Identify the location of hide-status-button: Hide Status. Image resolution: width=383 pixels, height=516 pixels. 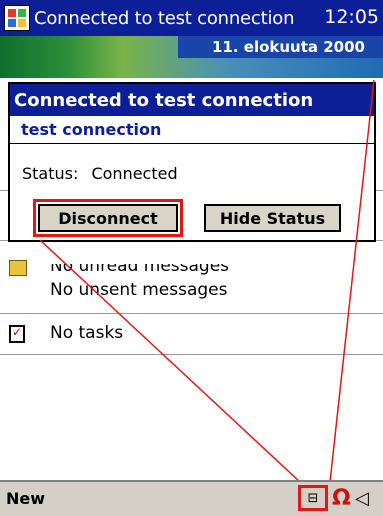
(272, 218).